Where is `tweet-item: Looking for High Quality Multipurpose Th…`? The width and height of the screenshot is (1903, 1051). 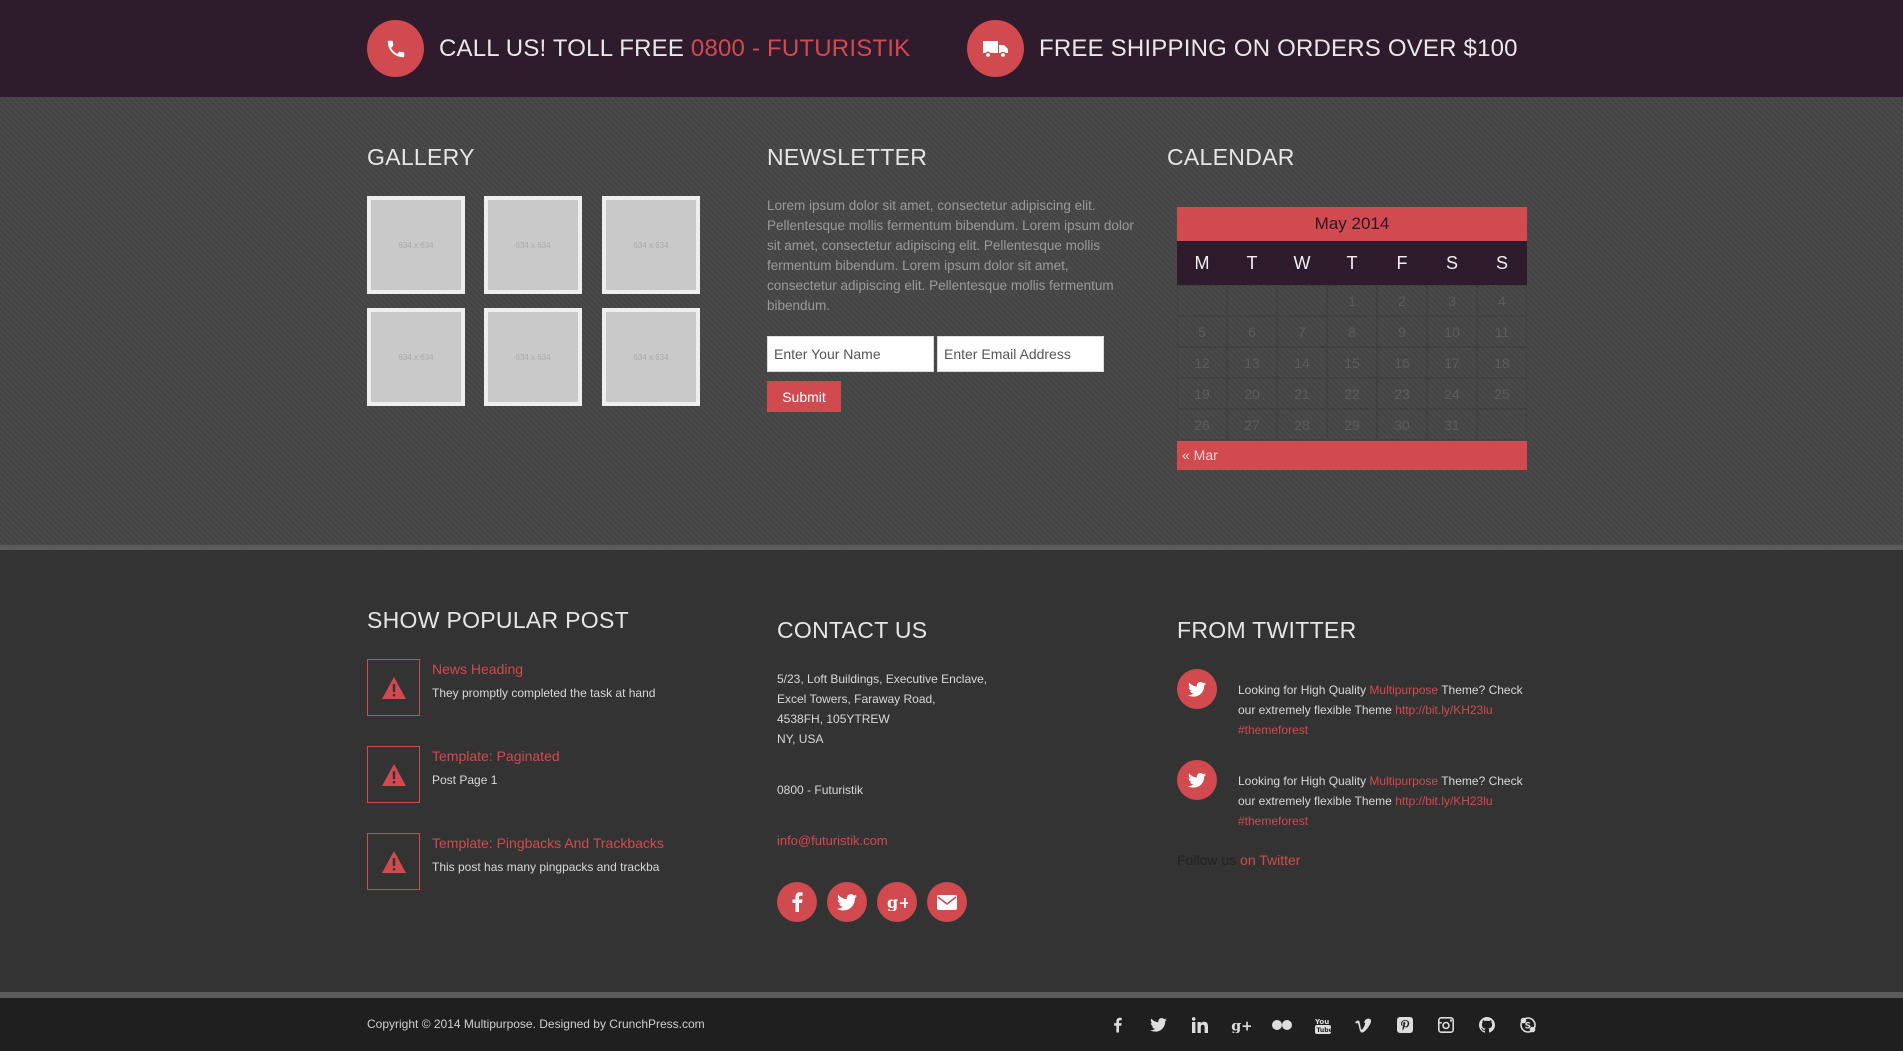
tweet-item: Looking for High Quality Multipurpose Th… is located at coordinates (1357, 704).